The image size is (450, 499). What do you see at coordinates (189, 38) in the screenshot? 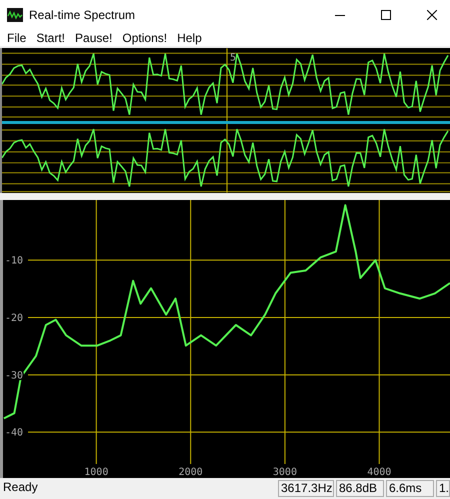
I see `menu-item: Help` at bounding box center [189, 38].